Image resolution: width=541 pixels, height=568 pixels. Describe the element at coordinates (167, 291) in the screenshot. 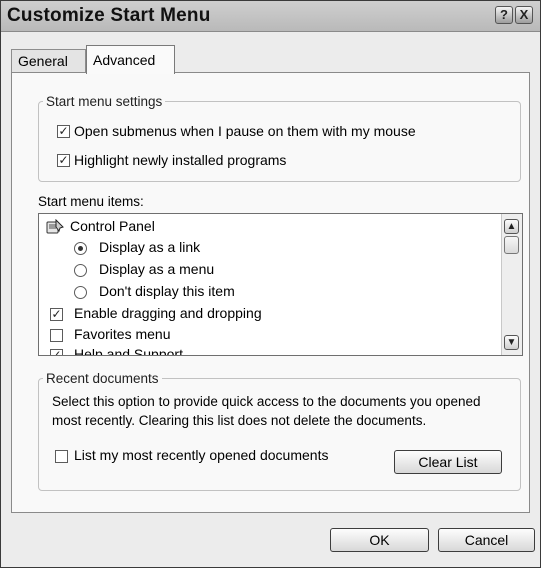

I see `dont-display-label: Don't display this item` at that location.